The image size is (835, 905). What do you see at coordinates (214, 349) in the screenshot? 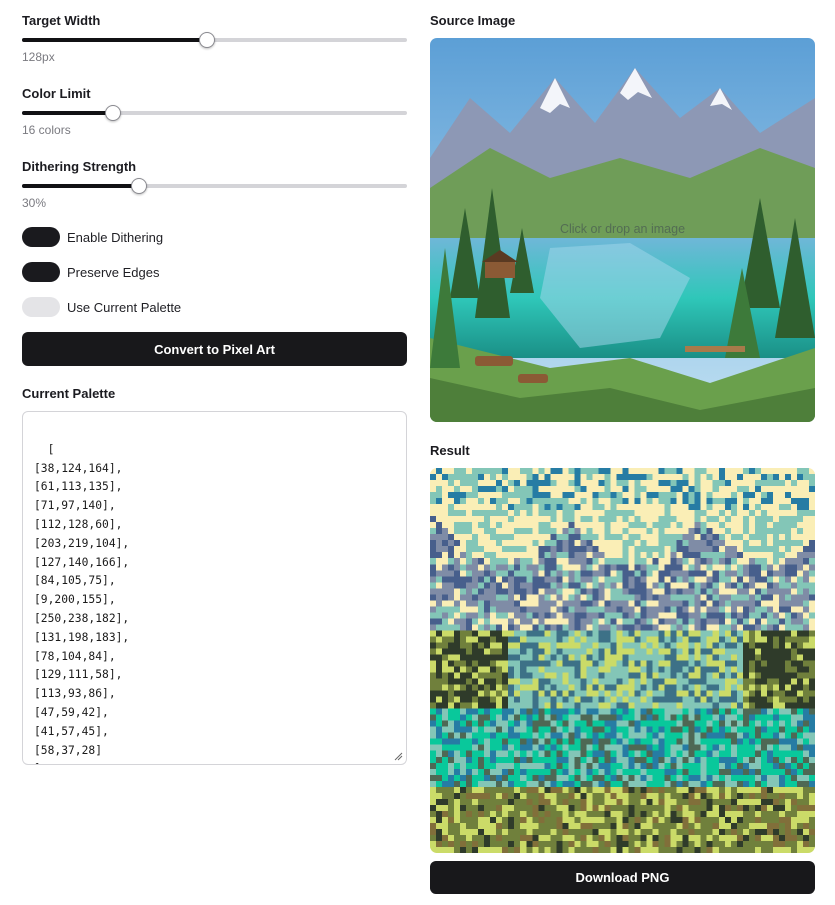
I see `convert-button: Convert to Pixel Art` at bounding box center [214, 349].